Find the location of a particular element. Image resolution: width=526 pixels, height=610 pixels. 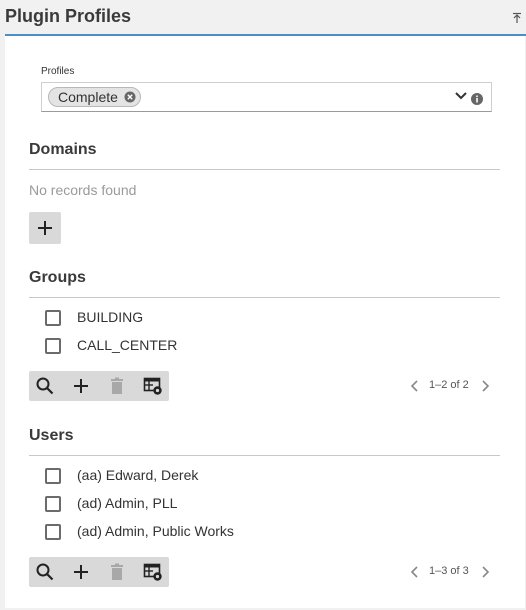

collapse-panel-icon is located at coordinates (517, 18).